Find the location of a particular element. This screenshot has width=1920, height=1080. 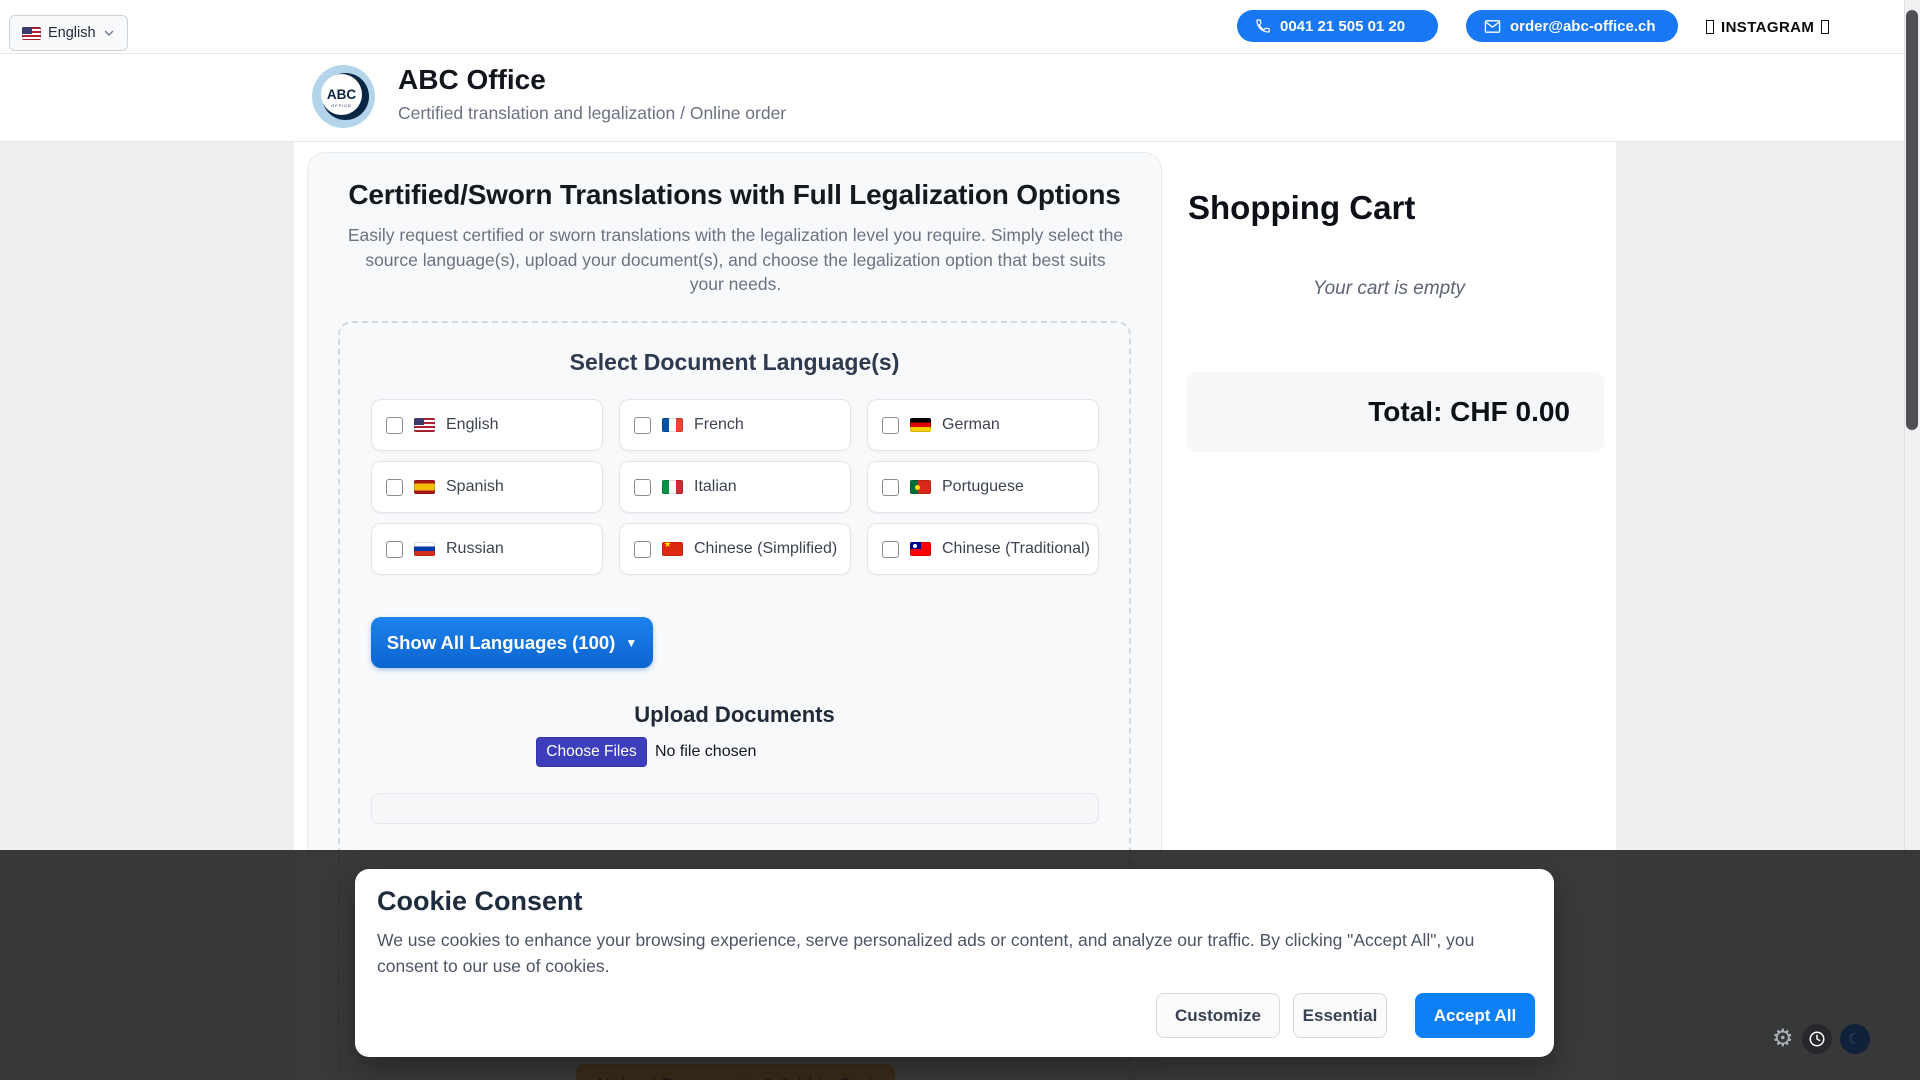

shopping-cart-title: Shopping Cart is located at coordinates (1302, 207).